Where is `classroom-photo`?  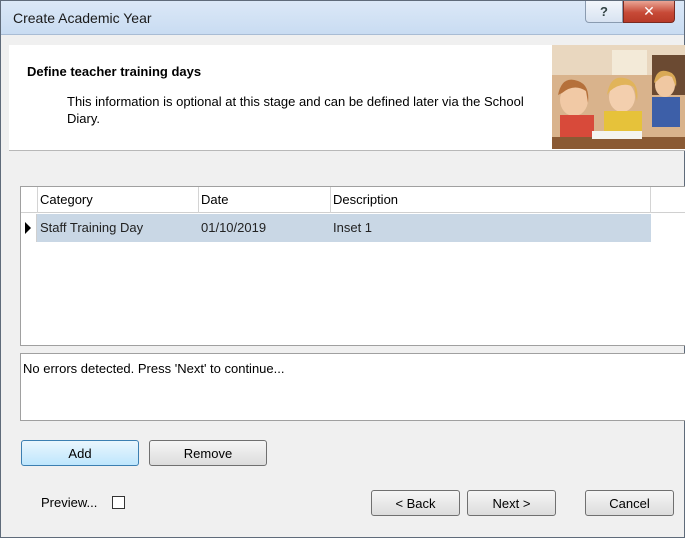 classroom-photo is located at coordinates (618, 97).